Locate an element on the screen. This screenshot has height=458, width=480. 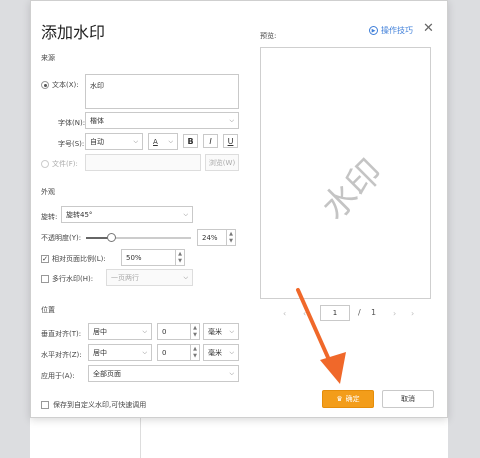
help-link: ▶ 操作技巧 is located at coordinates (391, 30).